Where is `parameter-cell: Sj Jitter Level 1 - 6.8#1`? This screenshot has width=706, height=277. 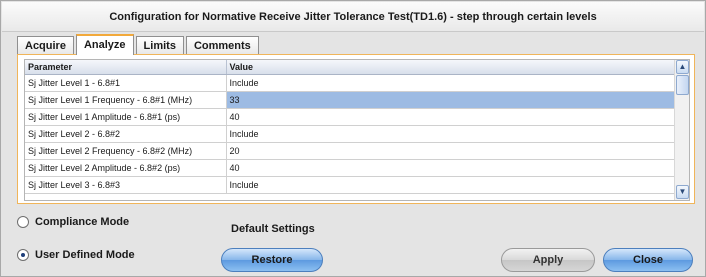
parameter-cell: Sj Jitter Level 1 - 6.8#1 is located at coordinates (126, 83).